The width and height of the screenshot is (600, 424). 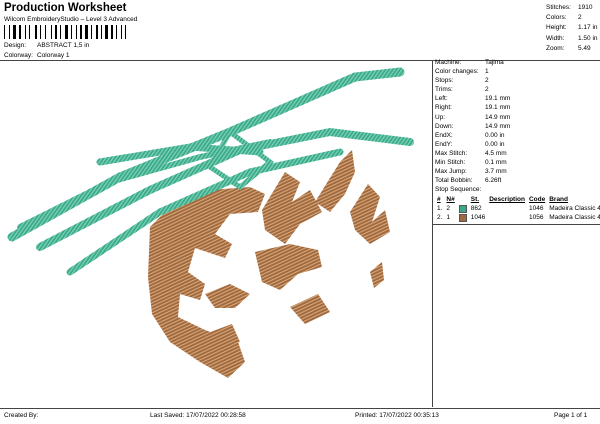 What do you see at coordinates (444, 135) in the screenshot?
I see `info-label: EndX:` at bounding box center [444, 135].